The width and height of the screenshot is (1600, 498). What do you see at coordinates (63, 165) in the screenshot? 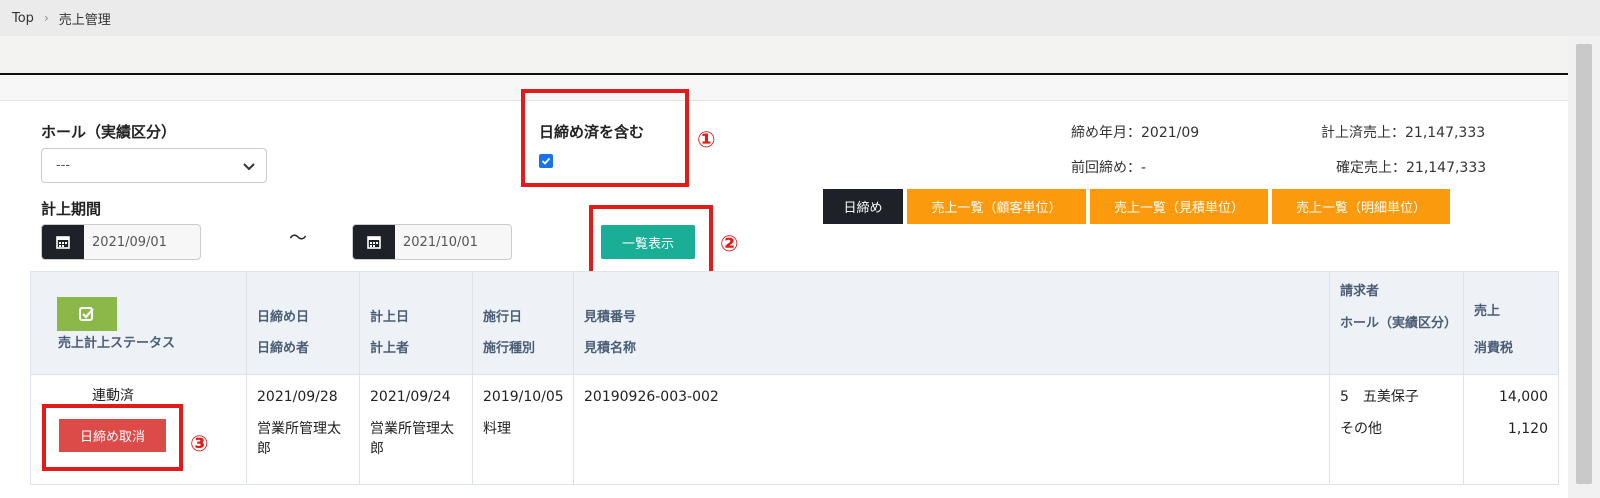
I see `hall-select-value: ---` at bounding box center [63, 165].